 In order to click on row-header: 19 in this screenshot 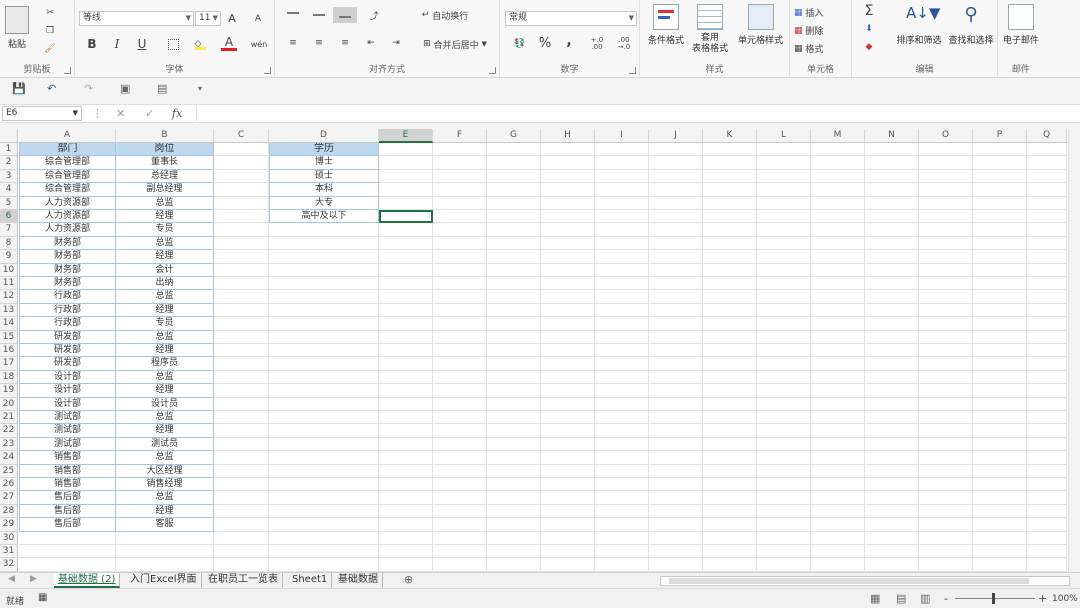, I will do `click(9, 391)`.